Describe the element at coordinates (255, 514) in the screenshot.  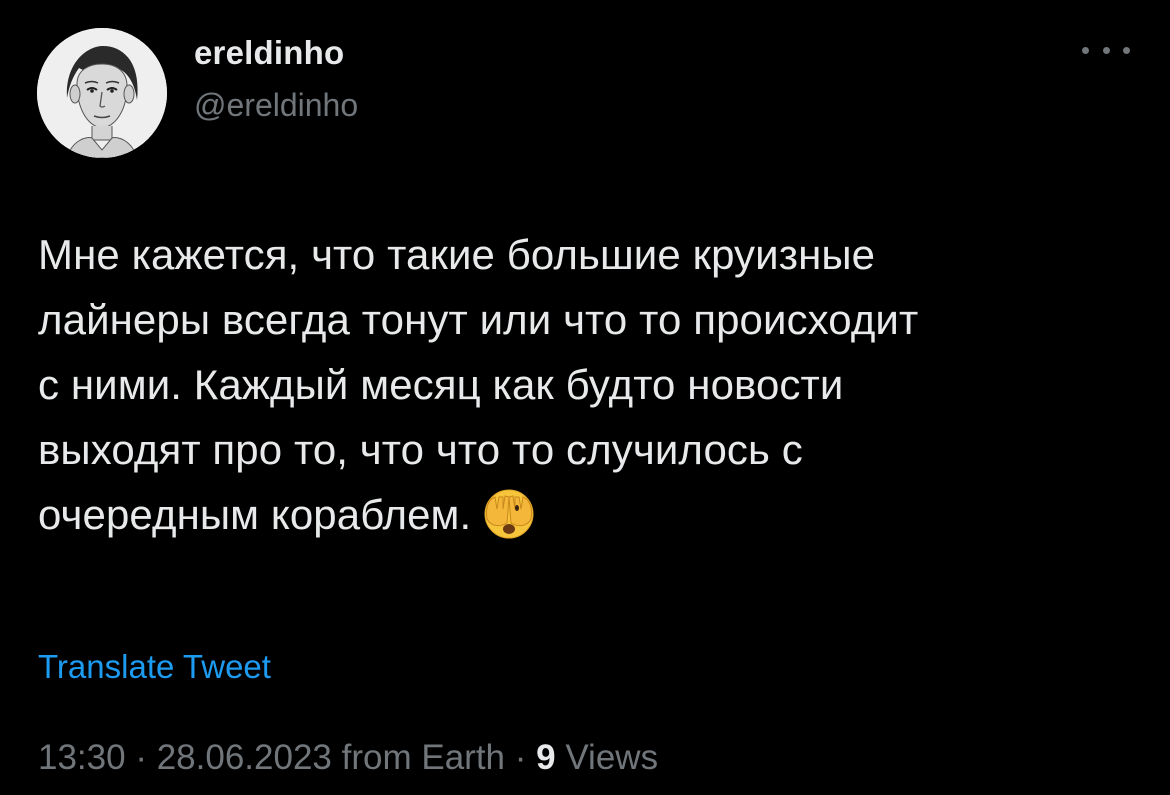
I see `tweet-text-line: очередным кораблем.` at that location.